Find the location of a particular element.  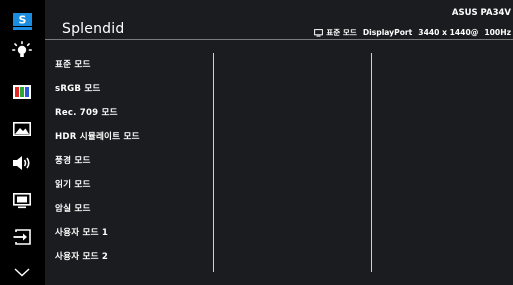

pip-icon is located at coordinates (22, 201).